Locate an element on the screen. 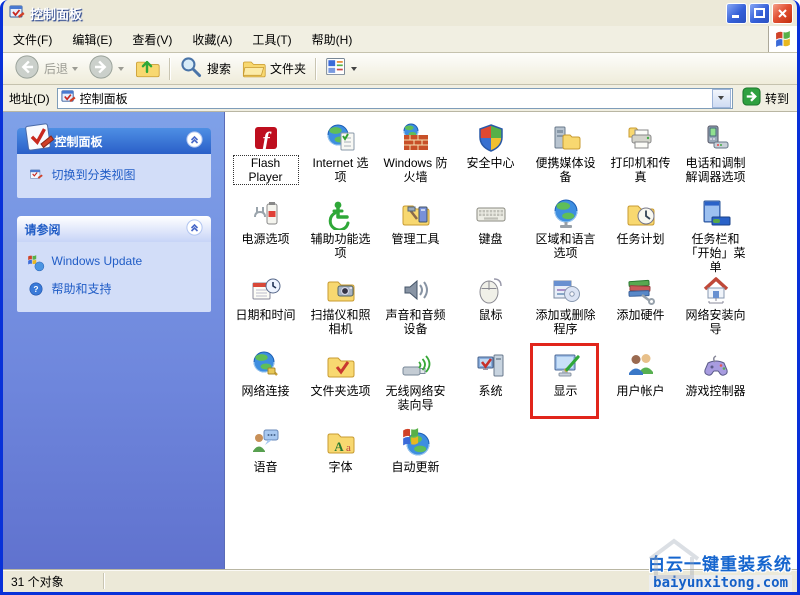  views-button is located at coordinates (341, 69).